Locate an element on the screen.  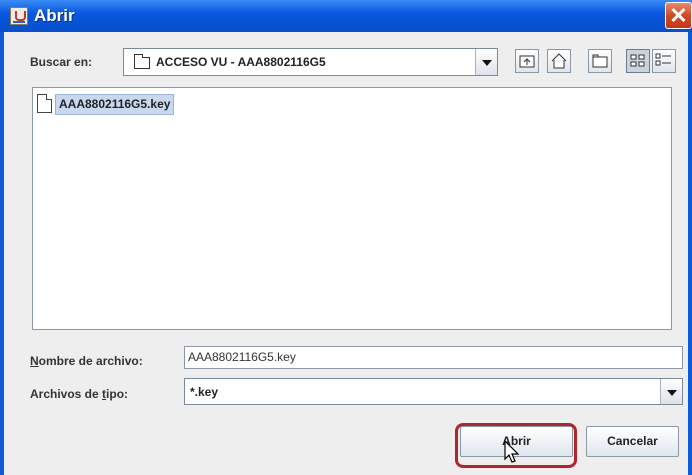
java-icon is located at coordinates (19, 16).